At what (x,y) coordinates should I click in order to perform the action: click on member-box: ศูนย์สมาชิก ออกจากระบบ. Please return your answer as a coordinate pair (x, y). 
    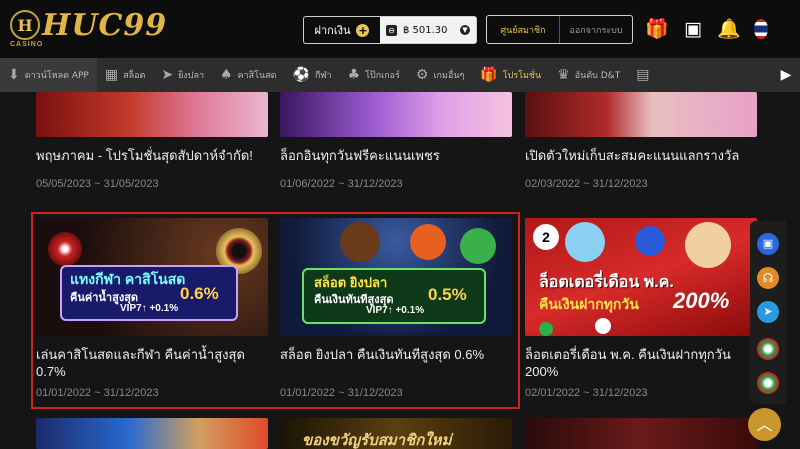
    Looking at the image, I should click on (559, 29).